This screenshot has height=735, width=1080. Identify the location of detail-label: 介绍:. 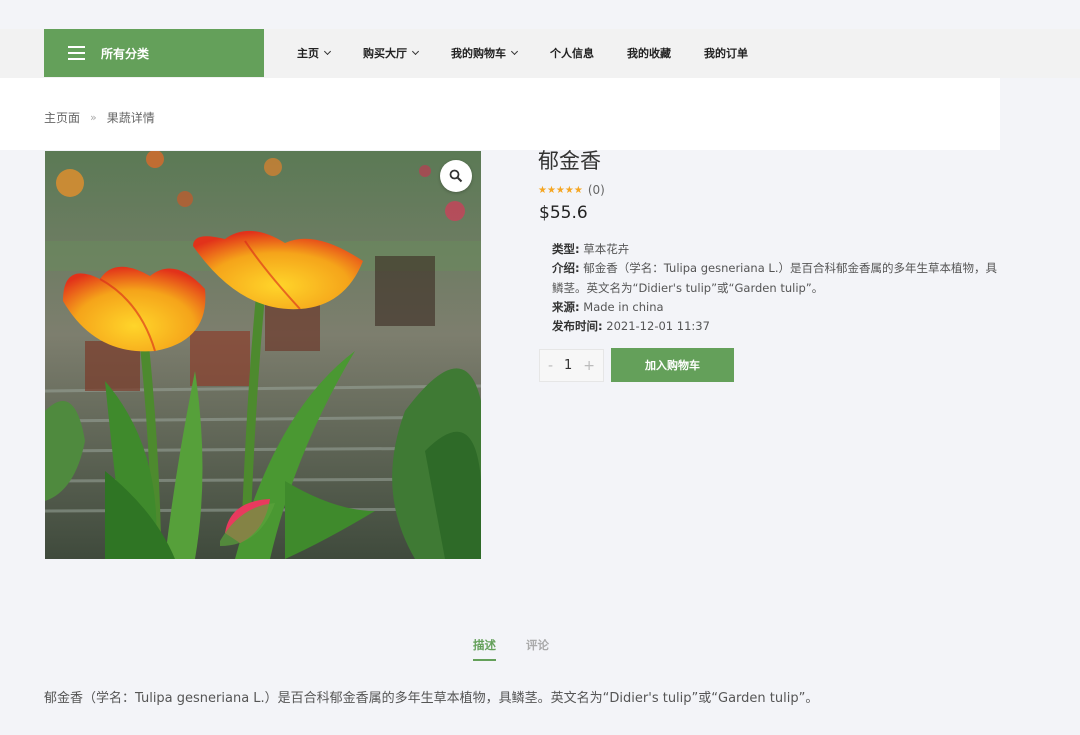
(566, 268).